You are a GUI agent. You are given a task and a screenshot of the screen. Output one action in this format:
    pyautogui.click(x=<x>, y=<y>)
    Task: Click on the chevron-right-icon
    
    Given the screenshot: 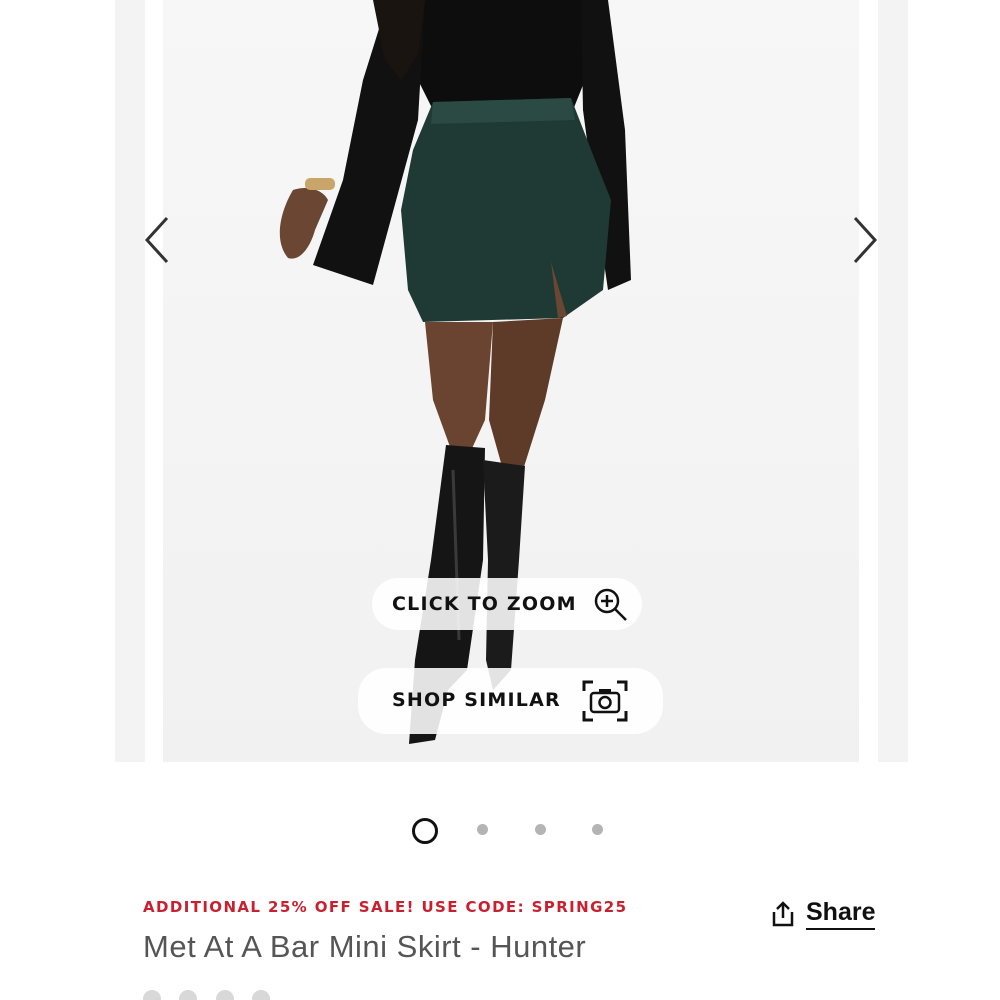 What is the action you would take?
    pyautogui.click(x=865, y=240)
    